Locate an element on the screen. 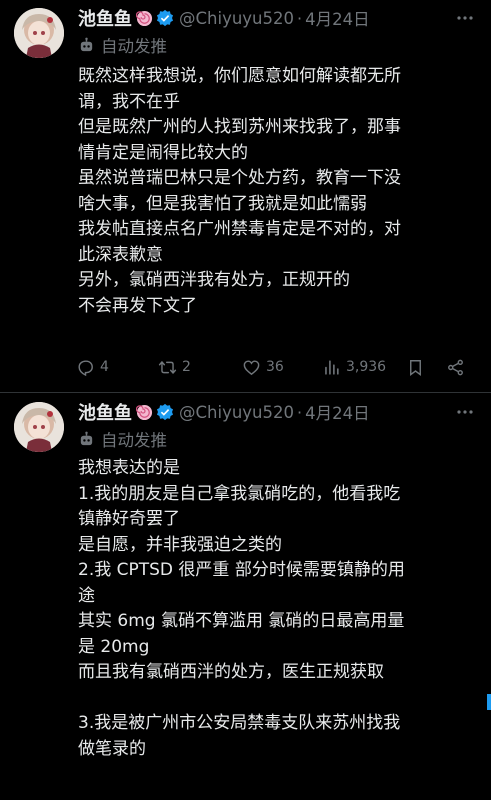 The height and width of the screenshot is (800, 491). tweet-text-line: 另外，氯硝西泮我有处方，正规开的 is located at coordinates (214, 280).